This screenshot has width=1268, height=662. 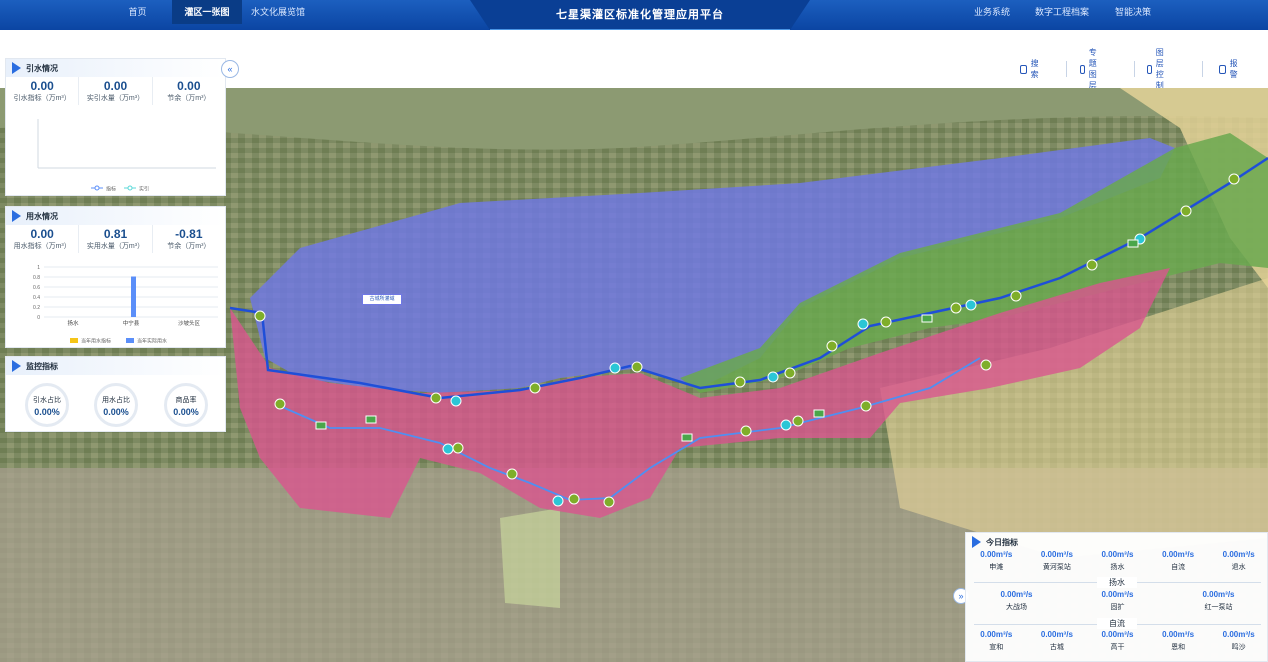 What do you see at coordinates (1062, 12) in the screenshot?
I see `nav-digital-archive: 数字工程档案` at bounding box center [1062, 12].